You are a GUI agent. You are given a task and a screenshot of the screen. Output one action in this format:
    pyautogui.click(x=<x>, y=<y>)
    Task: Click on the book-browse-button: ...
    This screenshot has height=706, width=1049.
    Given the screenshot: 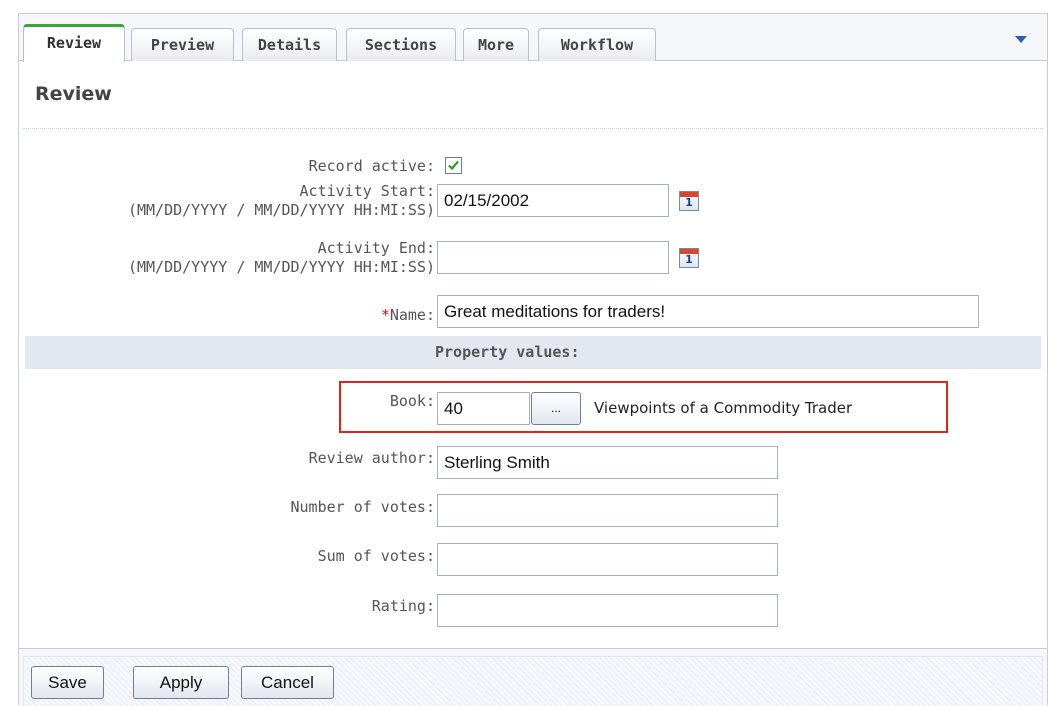 What is the action you would take?
    pyautogui.click(x=556, y=408)
    